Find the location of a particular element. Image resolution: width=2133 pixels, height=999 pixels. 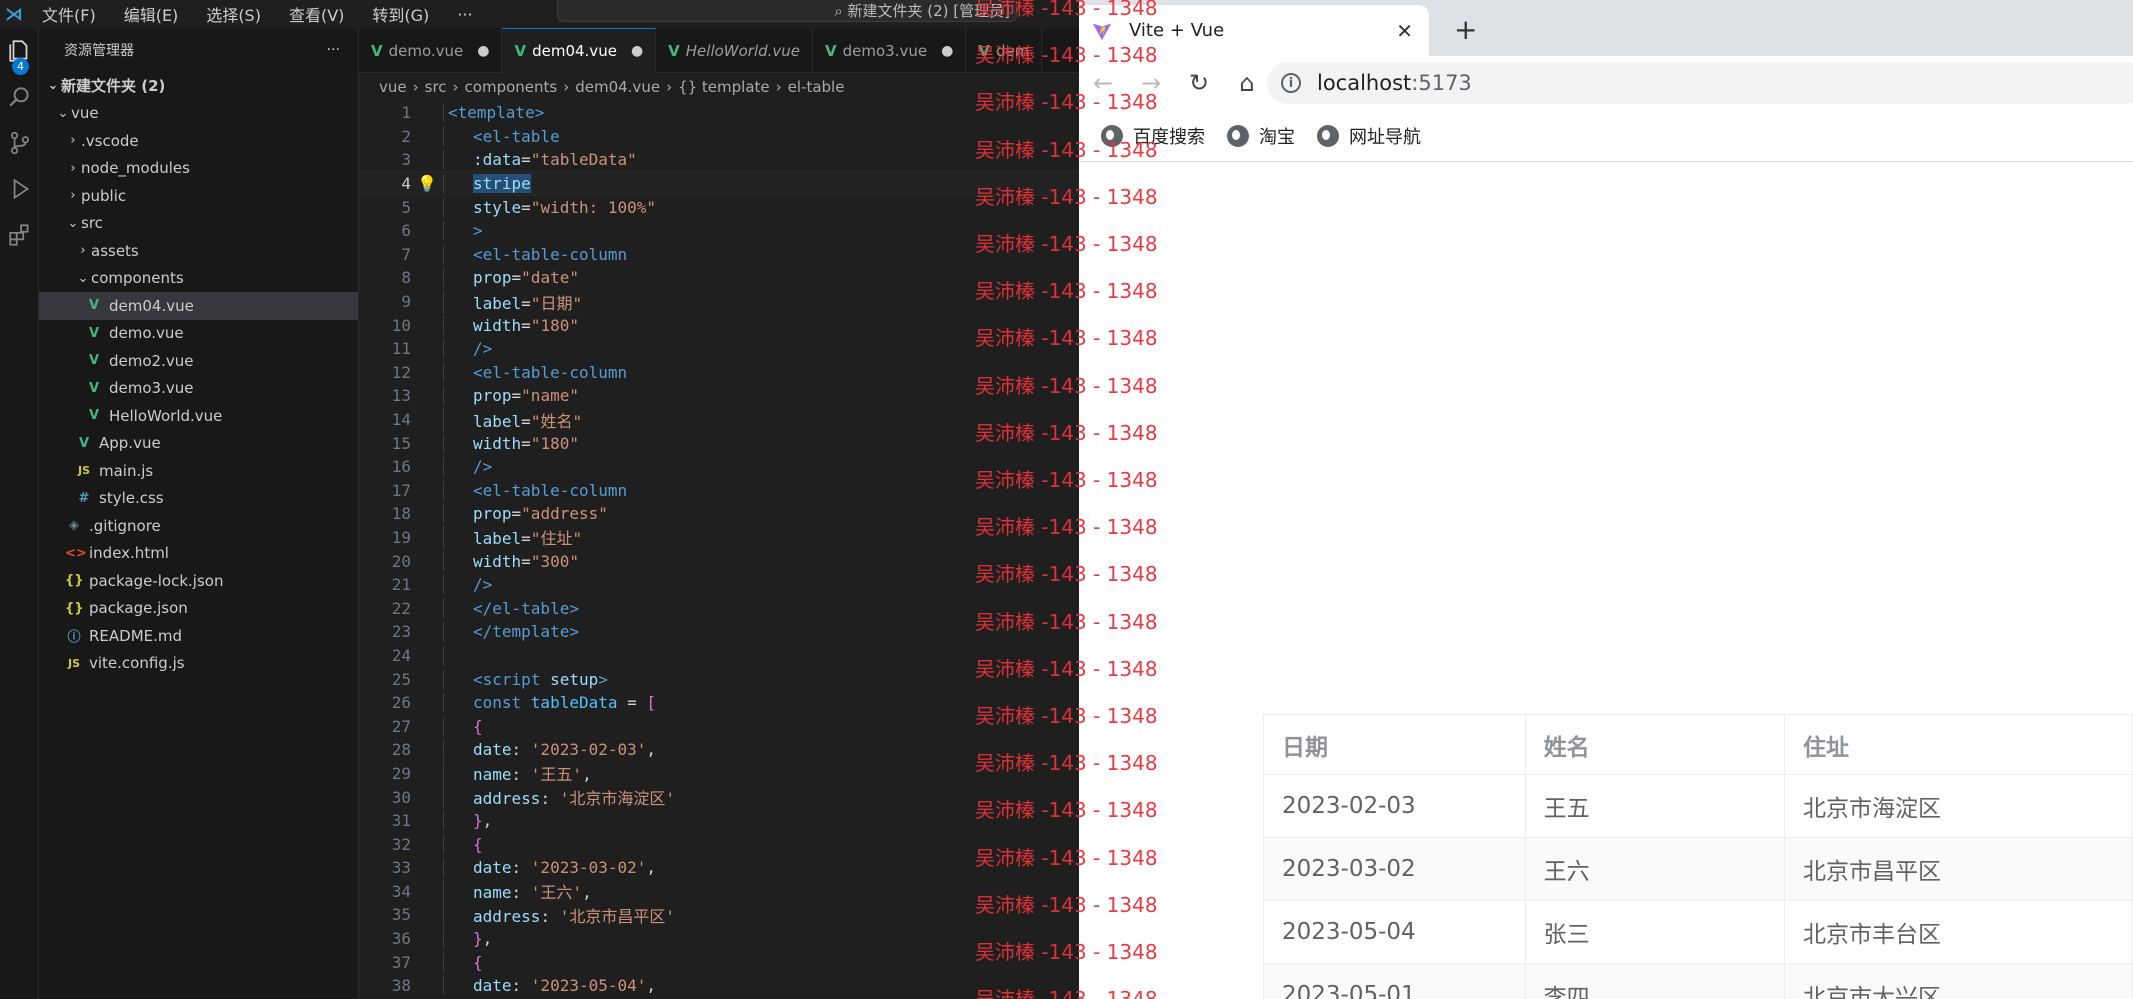

code-line: 23 </template> is located at coordinates (719, 632).